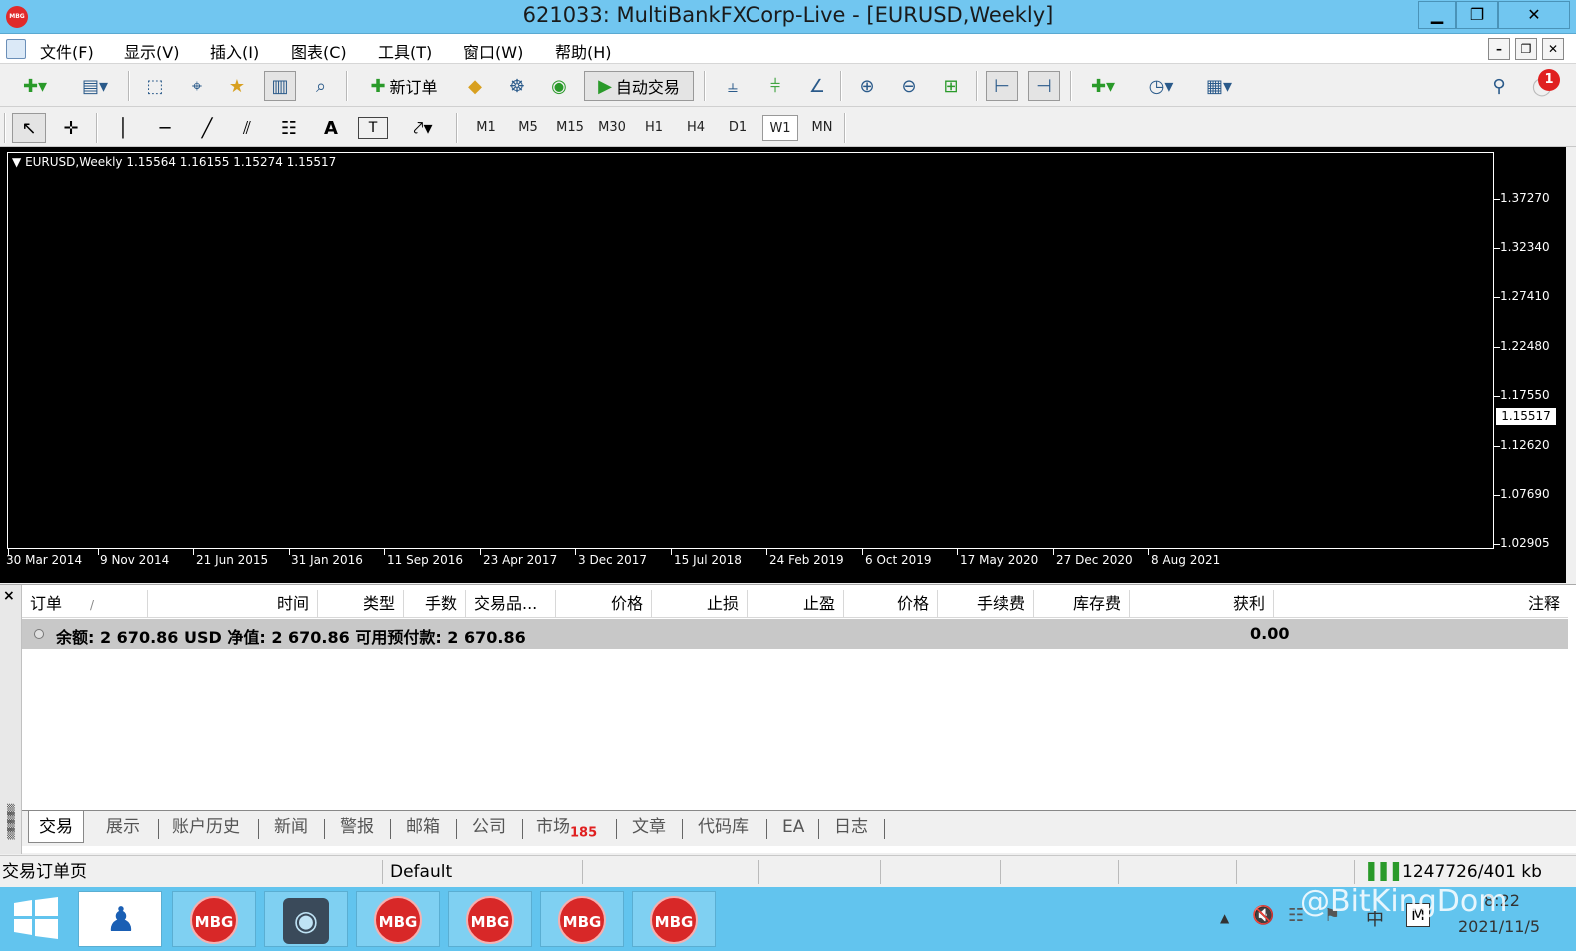 The image size is (1576, 951). I want to click on close-button: ✕, so click(1534, 15).